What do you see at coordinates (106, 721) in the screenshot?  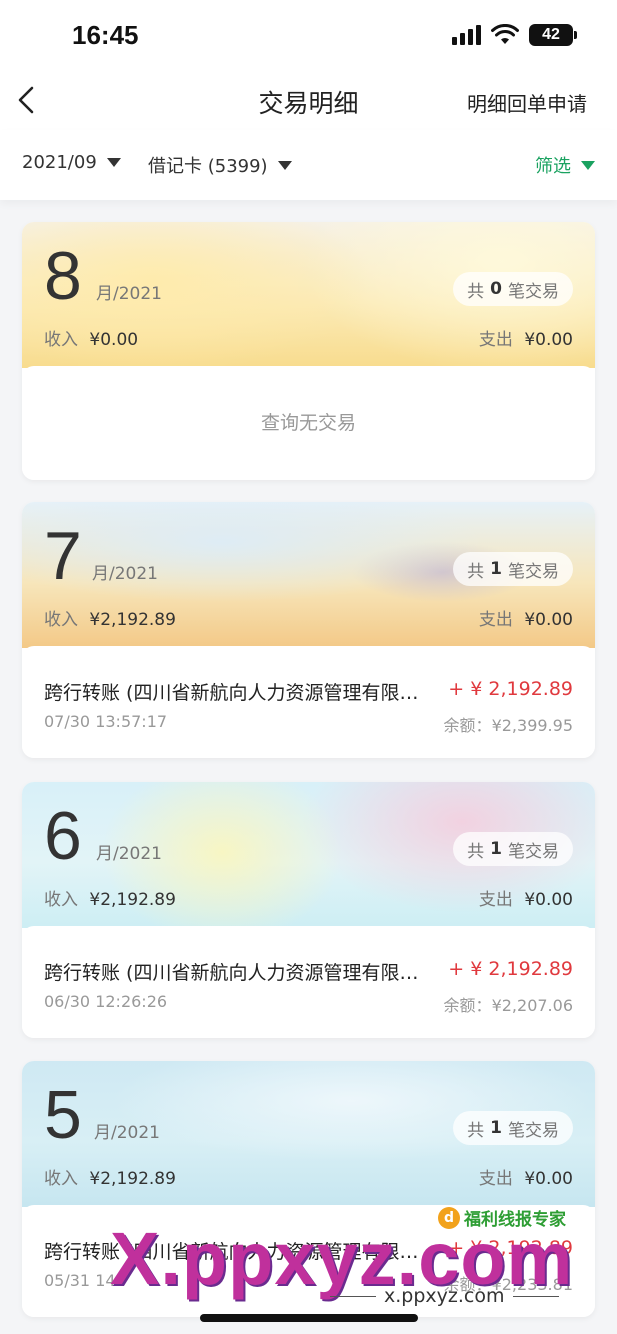 I see `transaction-time: 07/30 13:57:17` at bounding box center [106, 721].